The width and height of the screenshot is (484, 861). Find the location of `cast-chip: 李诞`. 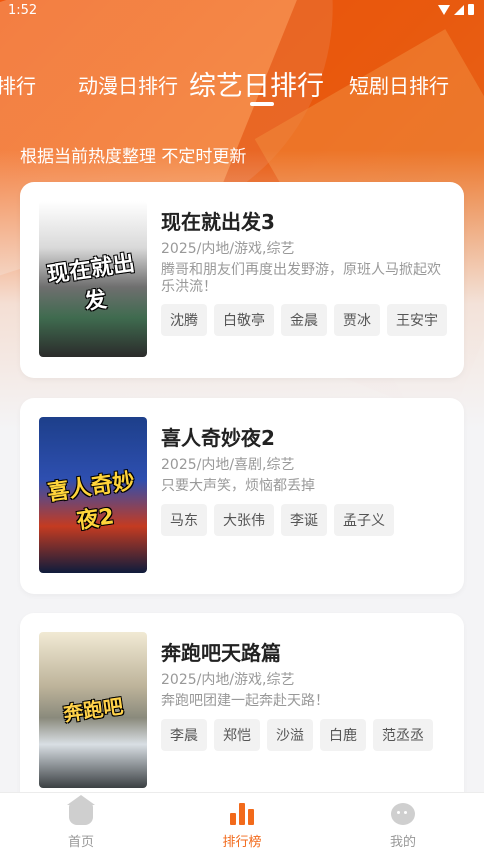

cast-chip: 李诞 is located at coordinates (304, 520).